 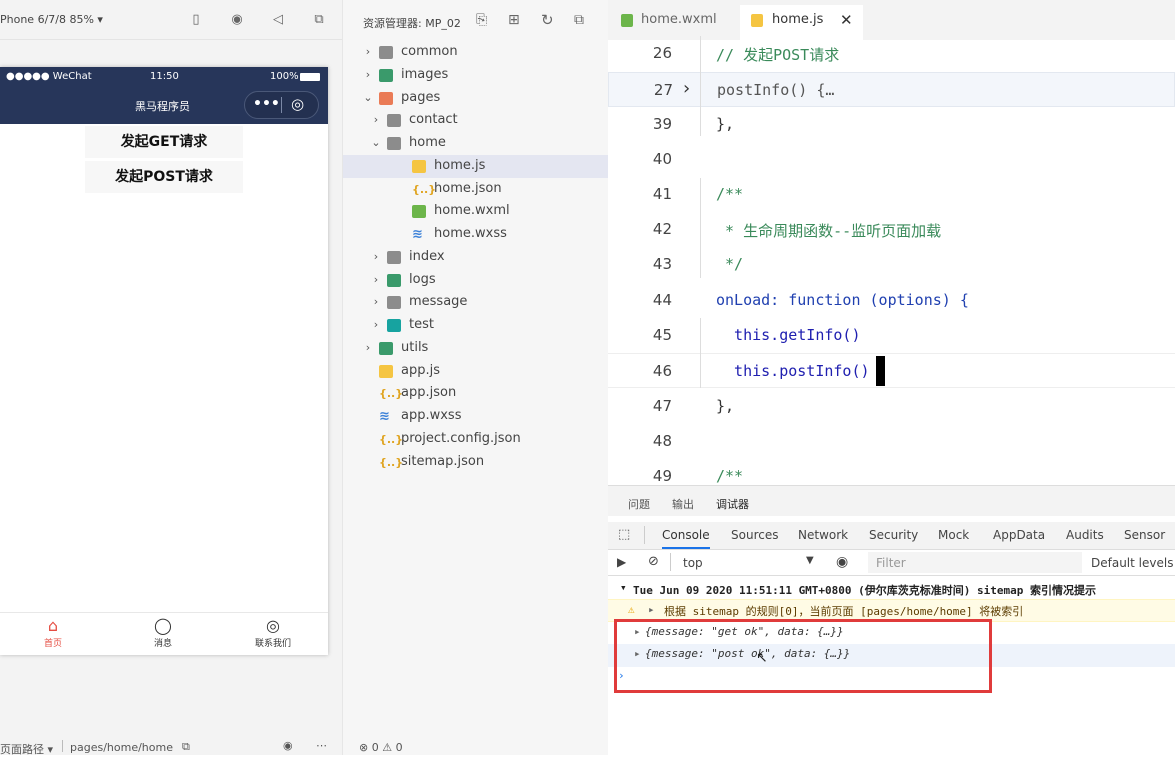 I want to click on home-icon: ⌂, so click(x=53, y=625).